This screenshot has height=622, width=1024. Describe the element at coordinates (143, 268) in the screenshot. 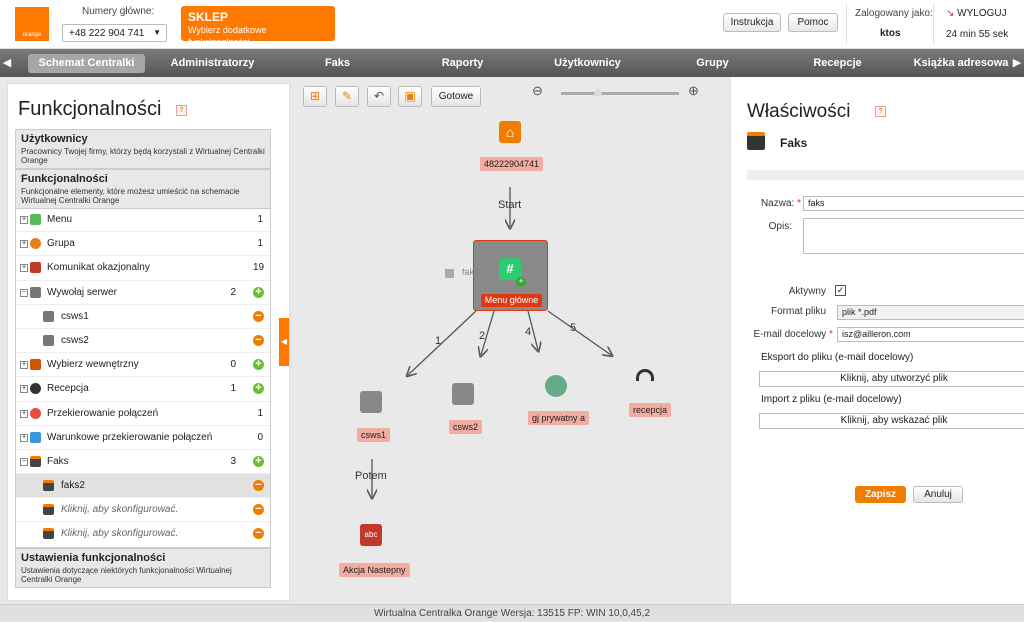

I see `list-item-komunikat: + Komunikat okazjonalny 19` at that location.